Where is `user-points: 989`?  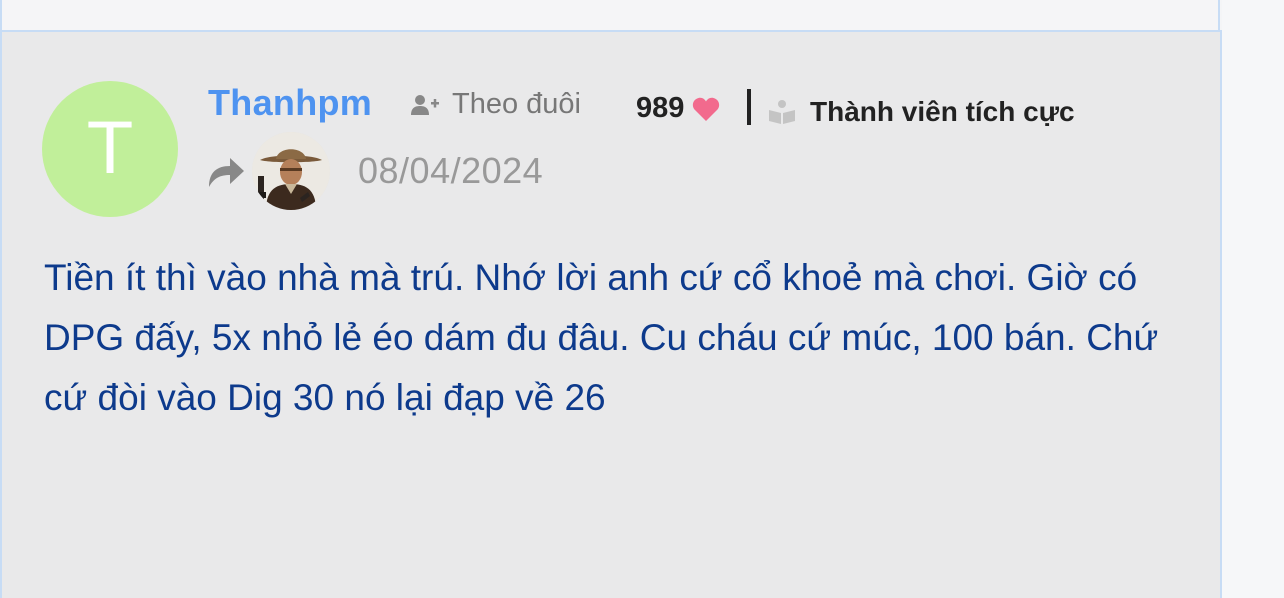
user-points: 989 is located at coordinates (678, 108).